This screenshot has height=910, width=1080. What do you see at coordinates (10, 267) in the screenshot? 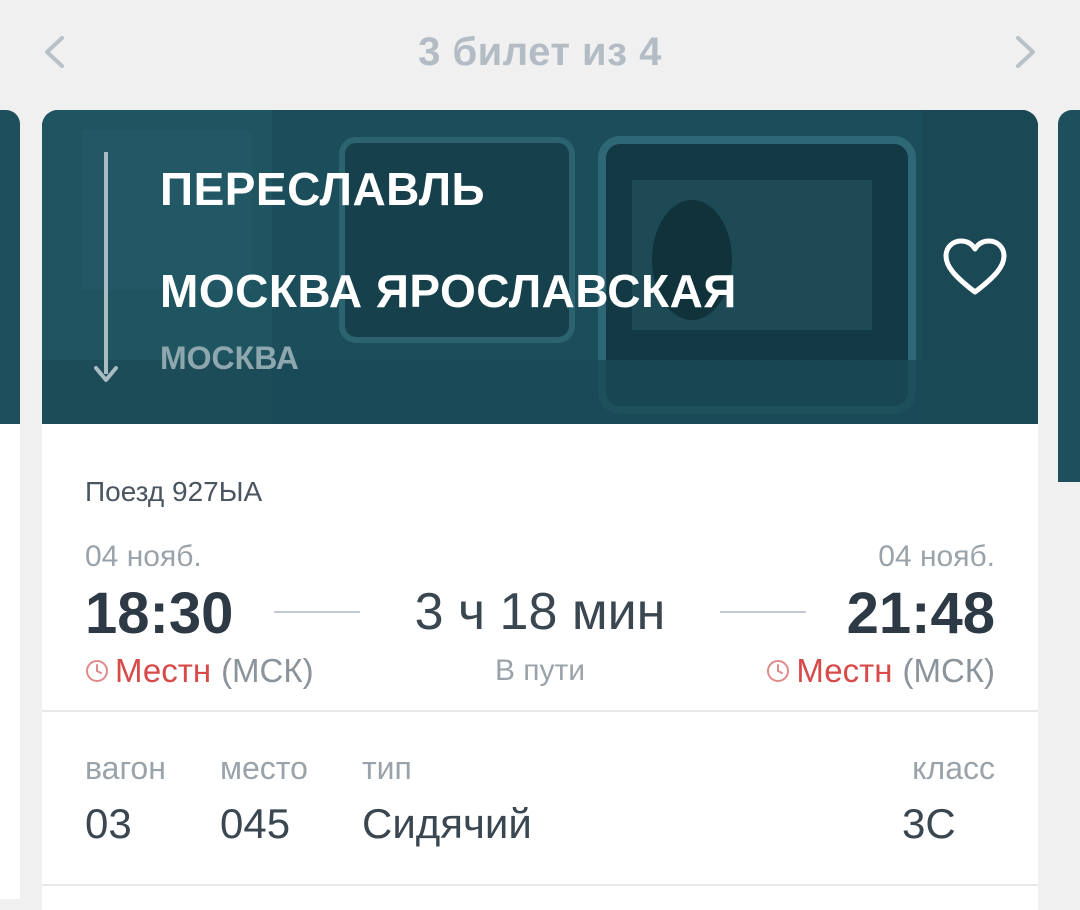
I see `previous-ticket-card-edge` at bounding box center [10, 267].